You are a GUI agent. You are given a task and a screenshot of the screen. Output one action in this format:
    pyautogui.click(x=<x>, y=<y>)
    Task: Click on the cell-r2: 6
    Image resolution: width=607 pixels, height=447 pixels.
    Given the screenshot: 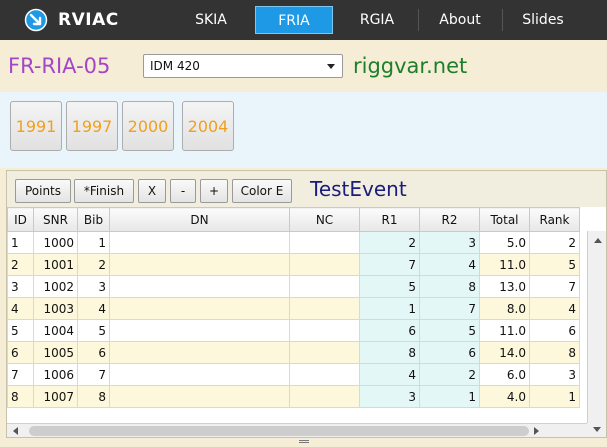 What is the action you would take?
    pyautogui.click(x=449, y=352)
    